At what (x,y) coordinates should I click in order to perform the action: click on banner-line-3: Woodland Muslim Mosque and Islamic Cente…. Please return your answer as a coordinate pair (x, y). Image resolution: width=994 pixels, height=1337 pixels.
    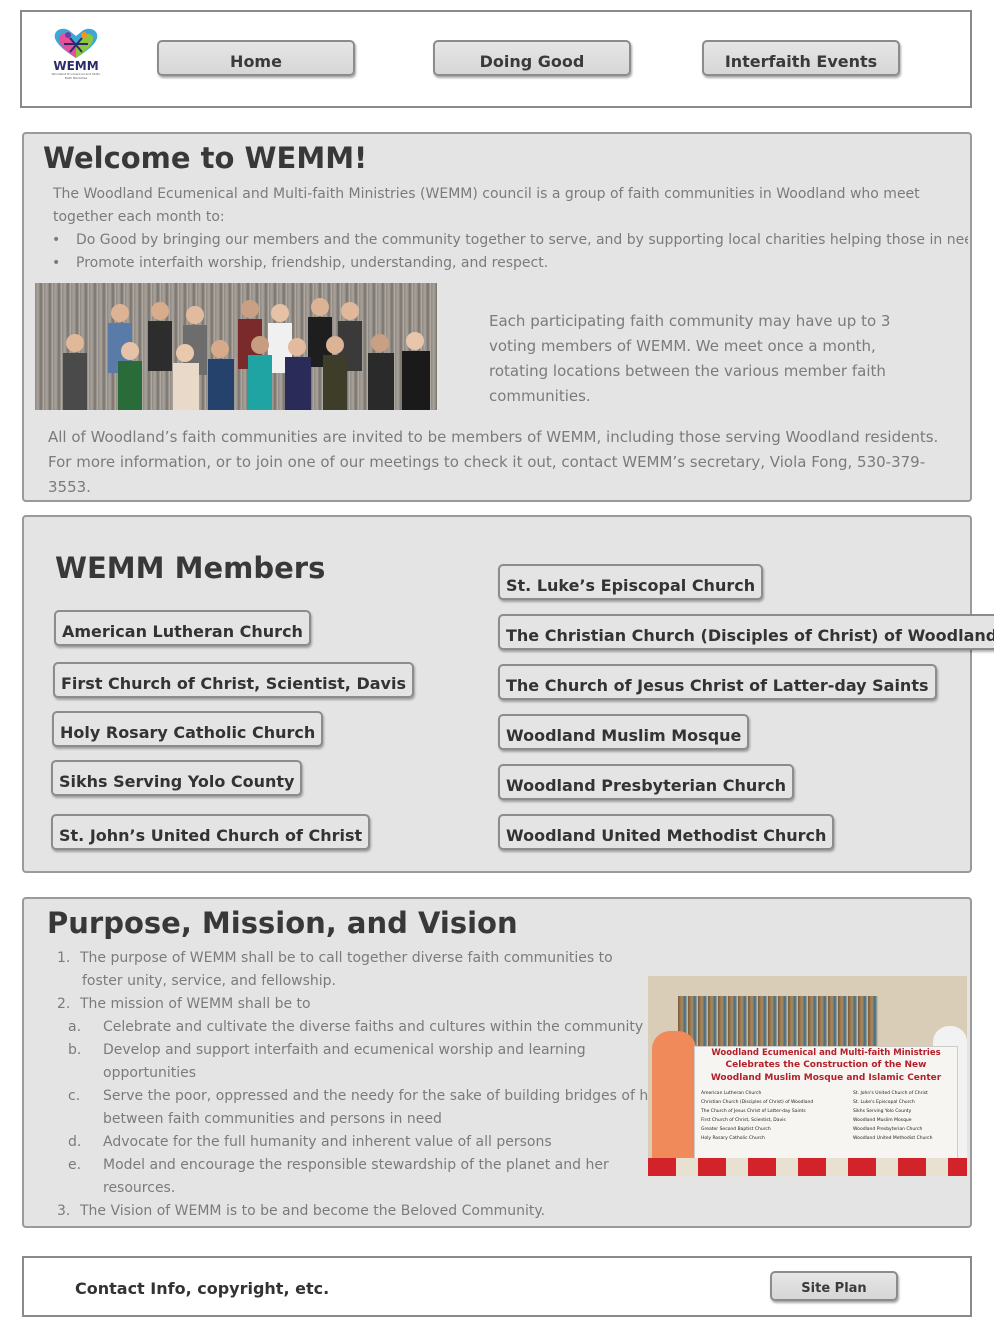
    Looking at the image, I should click on (826, 1078).